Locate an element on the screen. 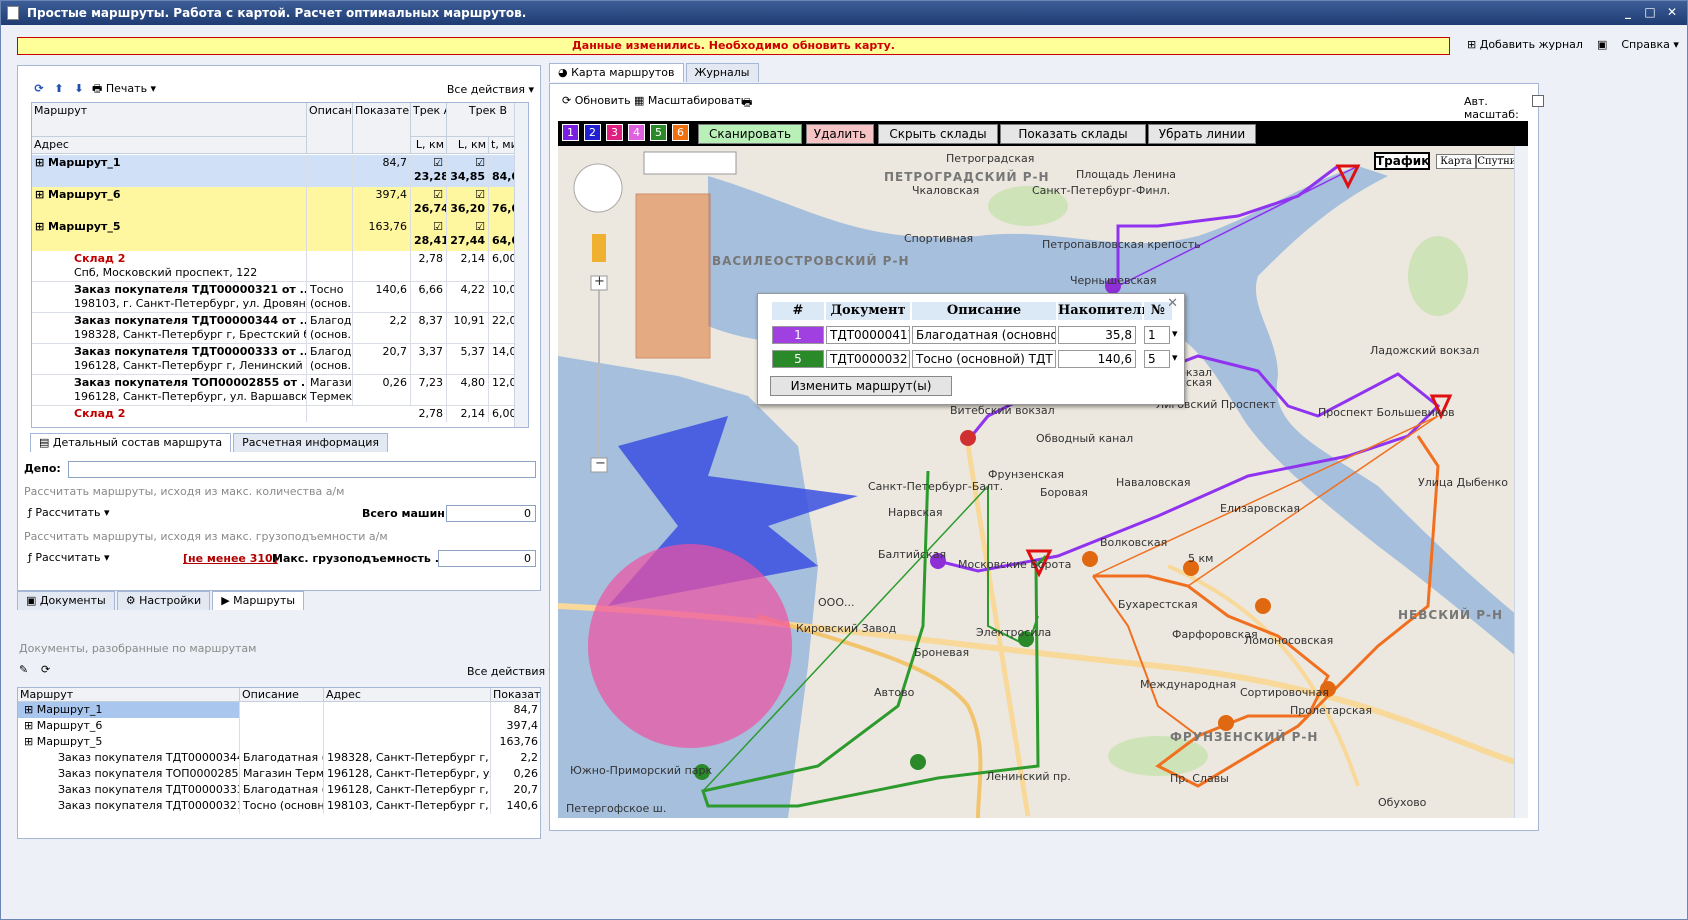  auto-scale-checkbox is located at coordinates (1538, 101).